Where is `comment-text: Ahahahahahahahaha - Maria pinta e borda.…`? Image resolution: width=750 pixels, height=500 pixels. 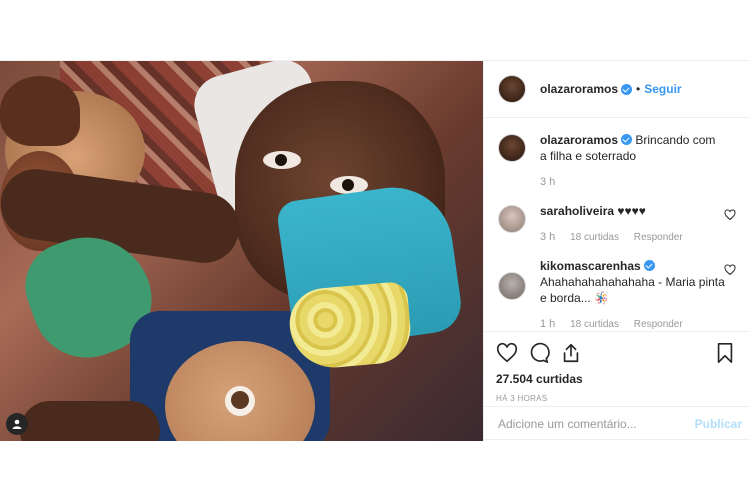 comment-text: Ahahahahahahahaha - Maria pinta e borda.… is located at coordinates (632, 290).